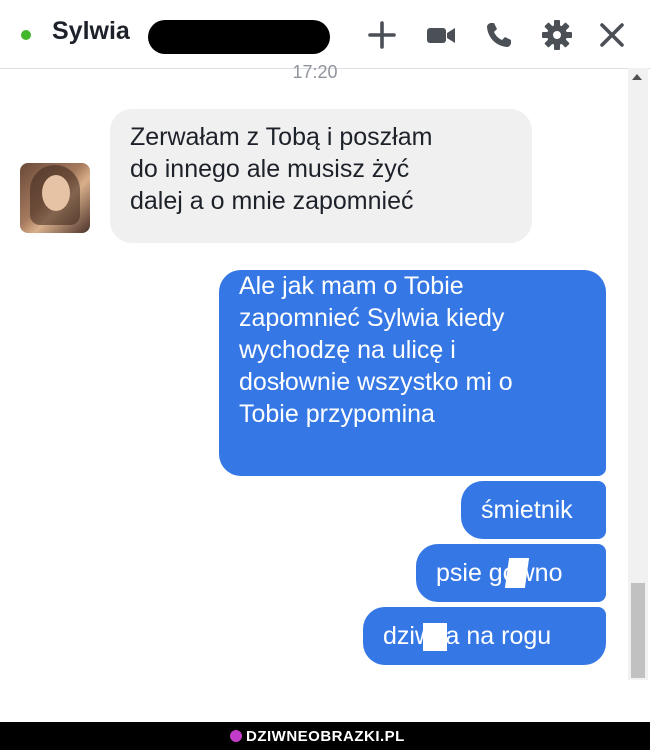 The width and height of the screenshot is (650, 750). What do you see at coordinates (467, 636) in the screenshot?
I see `message-text: dziwka na rogu` at bounding box center [467, 636].